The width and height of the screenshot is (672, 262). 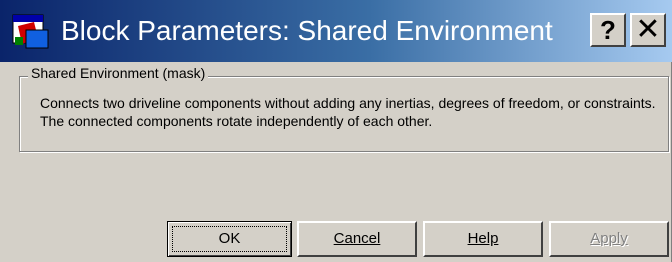 What do you see at coordinates (648, 30) in the screenshot?
I see `close-button: ✕` at bounding box center [648, 30].